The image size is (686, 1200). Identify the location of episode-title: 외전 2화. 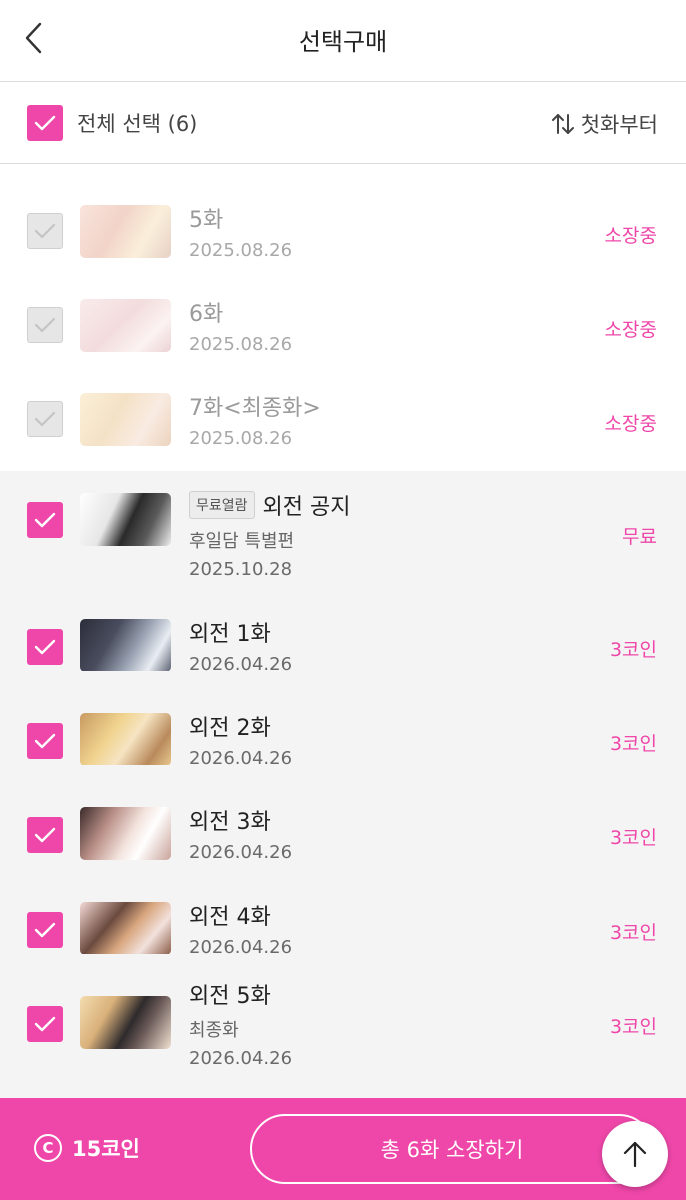
(230, 728).